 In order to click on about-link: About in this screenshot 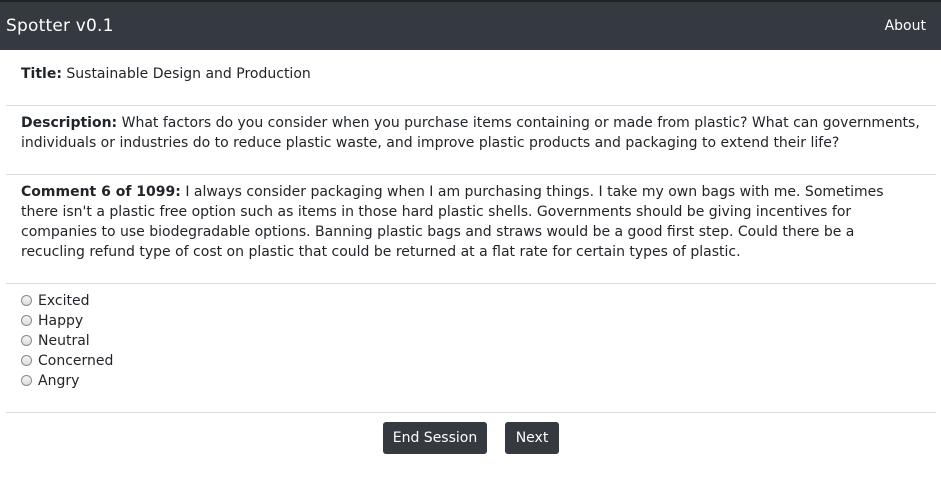, I will do `click(905, 26)`.